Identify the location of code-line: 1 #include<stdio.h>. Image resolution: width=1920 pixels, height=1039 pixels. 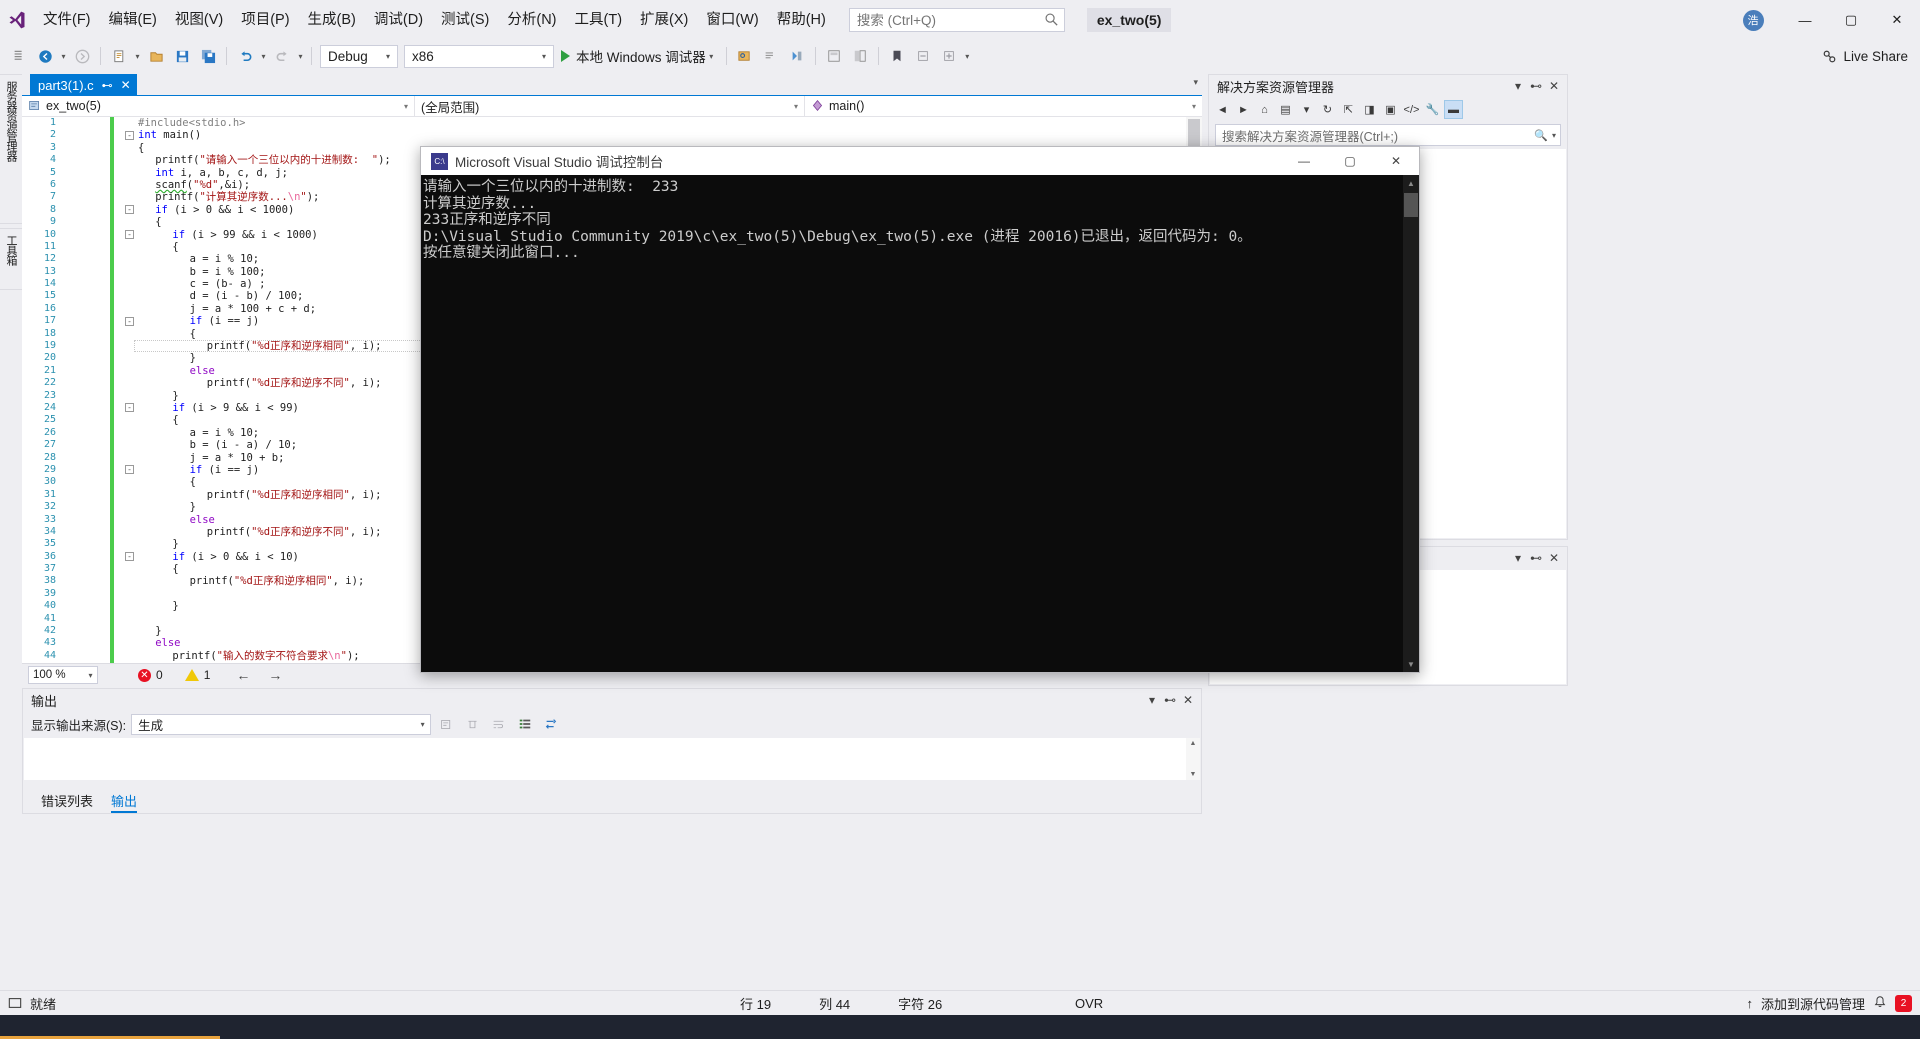
(612, 123).